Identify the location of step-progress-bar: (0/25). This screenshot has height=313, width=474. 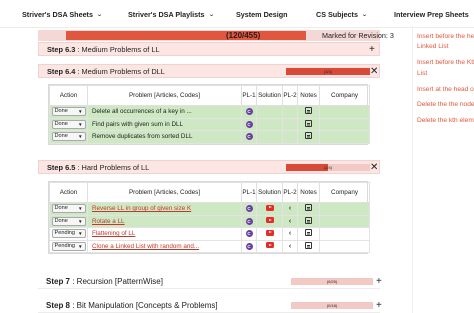
(332, 281).